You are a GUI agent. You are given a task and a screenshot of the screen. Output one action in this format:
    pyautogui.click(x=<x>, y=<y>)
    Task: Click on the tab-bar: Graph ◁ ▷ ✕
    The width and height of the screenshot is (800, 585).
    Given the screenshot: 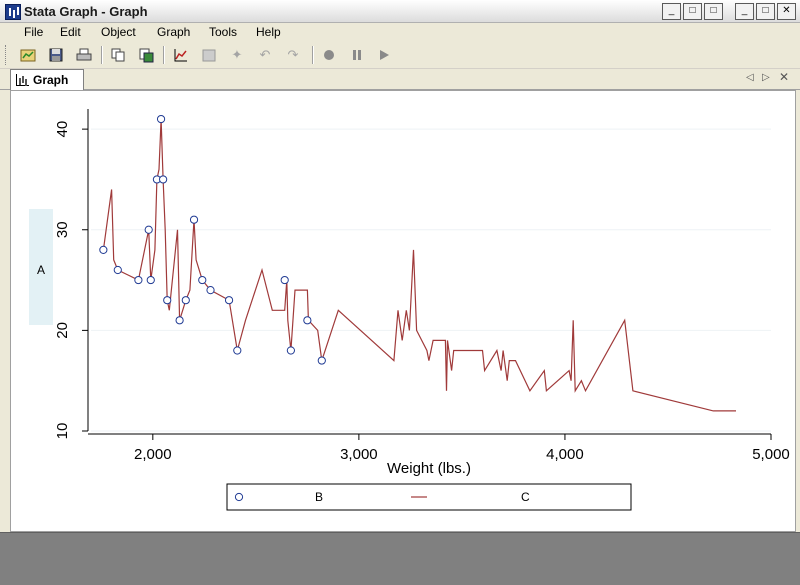 What is the action you would take?
    pyautogui.click(x=400, y=79)
    